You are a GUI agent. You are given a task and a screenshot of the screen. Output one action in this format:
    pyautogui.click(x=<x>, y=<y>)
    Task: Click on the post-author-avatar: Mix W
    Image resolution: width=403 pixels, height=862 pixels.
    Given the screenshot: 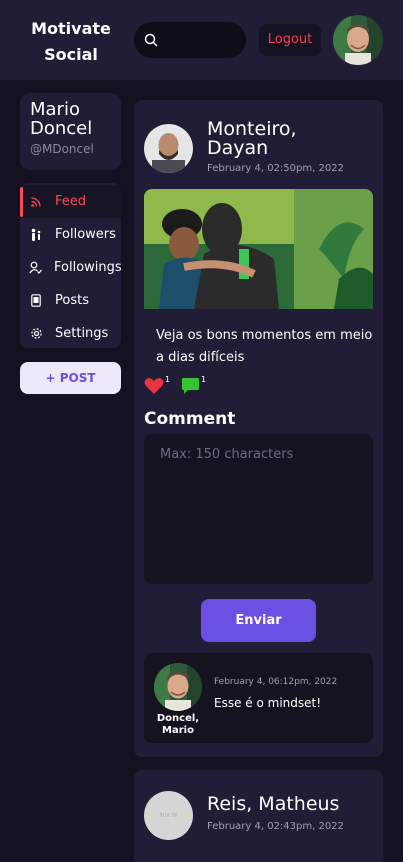 What is the action you would take?
    pyautogui.click(x=168, y=815)
    